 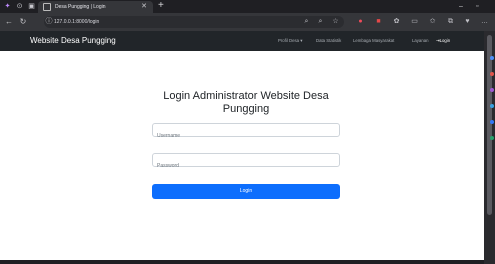 What do you see at coordinates (320, 21) in the screenshot?
I see `translate-icon: ⌕` at bounding box center [320, 21].